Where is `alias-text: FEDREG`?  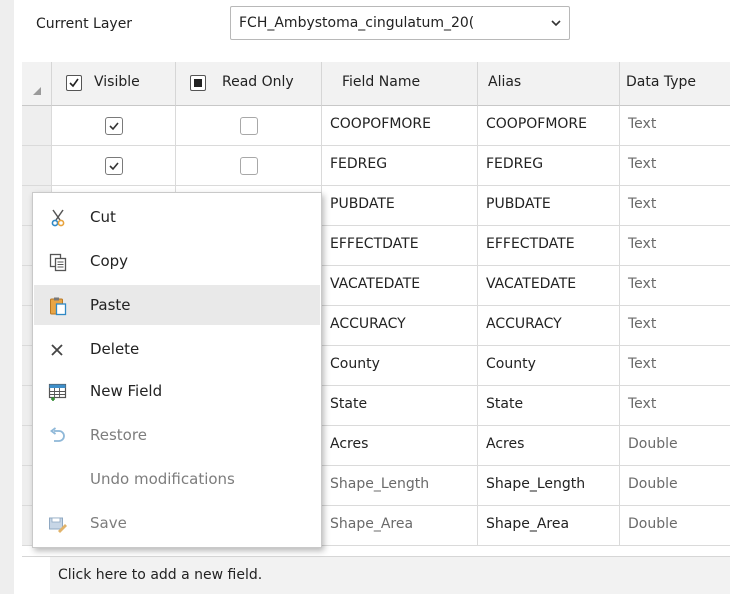 alias-text: FEDREG is located at coordinates (515, 164).